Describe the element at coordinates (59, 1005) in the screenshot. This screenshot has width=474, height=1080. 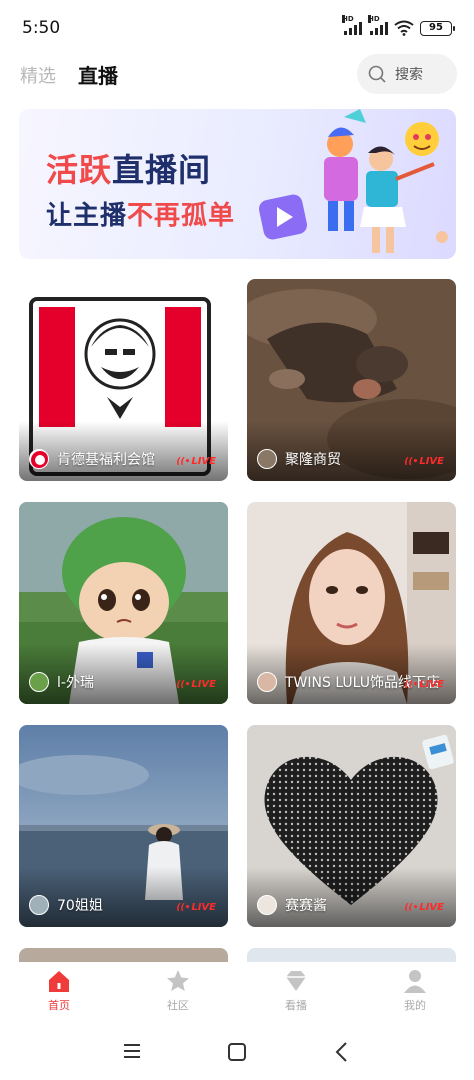
I see `nav-home-label: 首页` at that location.